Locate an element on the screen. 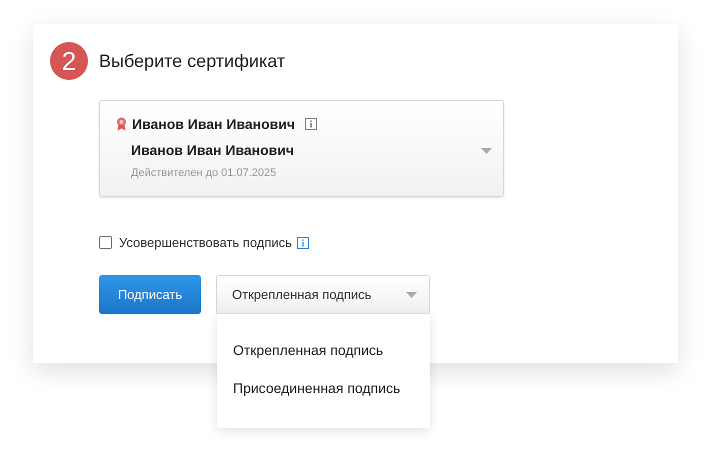  step-title: Выберите сертификат is located at coordinates (192, 61).